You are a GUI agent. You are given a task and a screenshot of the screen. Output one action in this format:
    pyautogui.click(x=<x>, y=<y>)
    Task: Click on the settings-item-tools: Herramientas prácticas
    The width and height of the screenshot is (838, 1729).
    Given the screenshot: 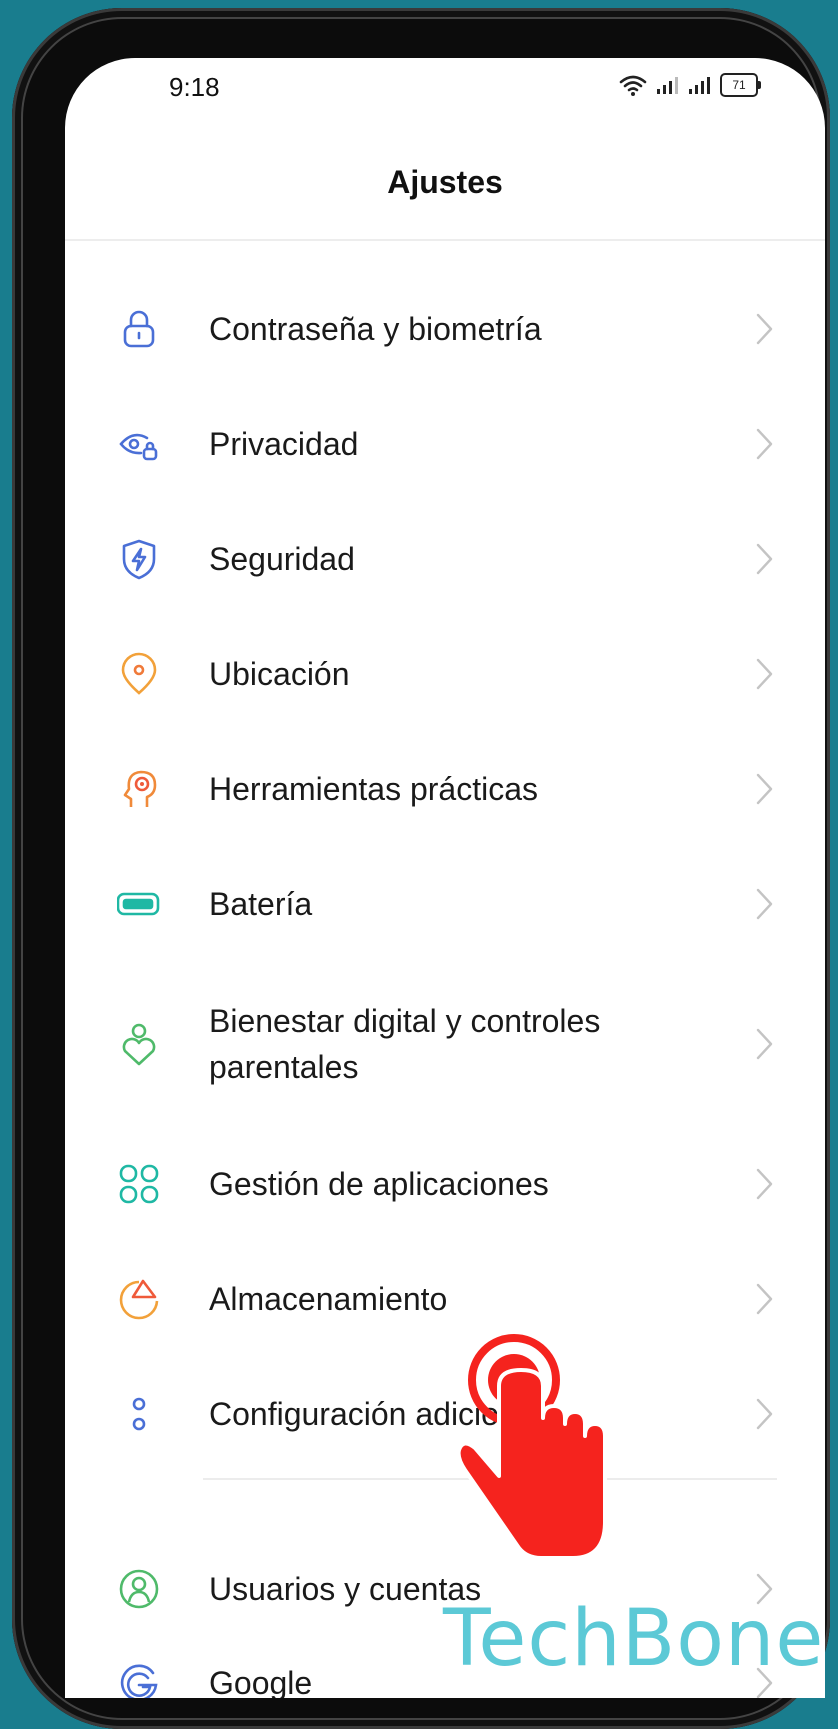 What is the action you would take?
    pyautogui.click(x=445, y=789)
    